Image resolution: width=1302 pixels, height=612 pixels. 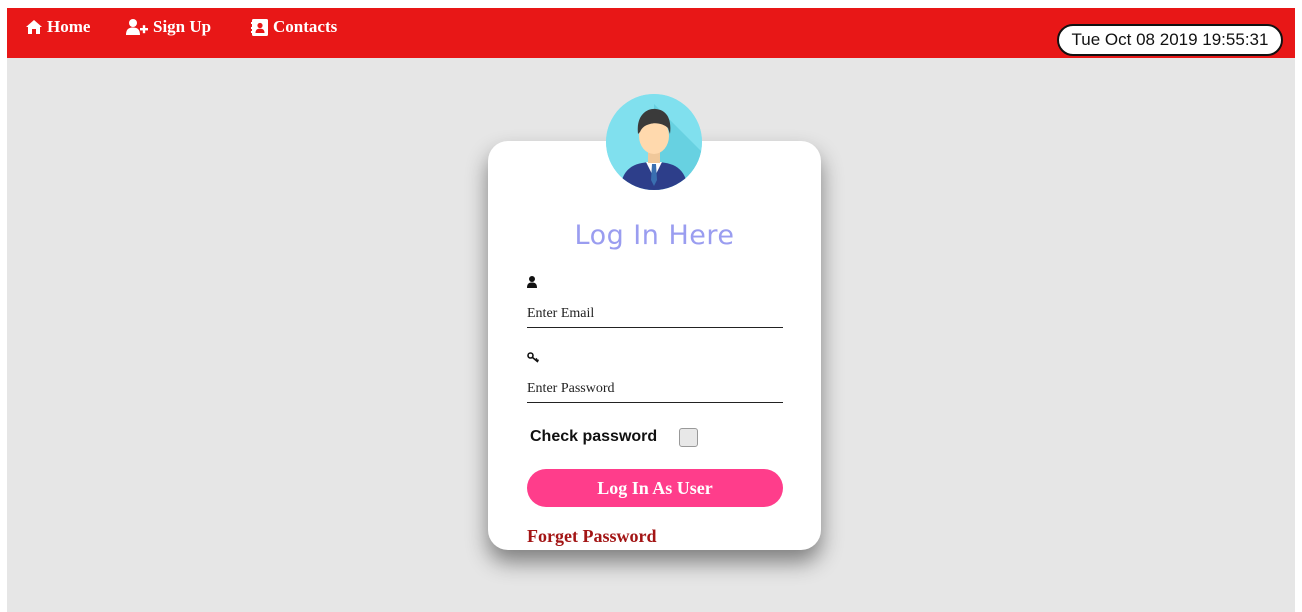 I want to click on key-icon, so click(x=533, y=359).